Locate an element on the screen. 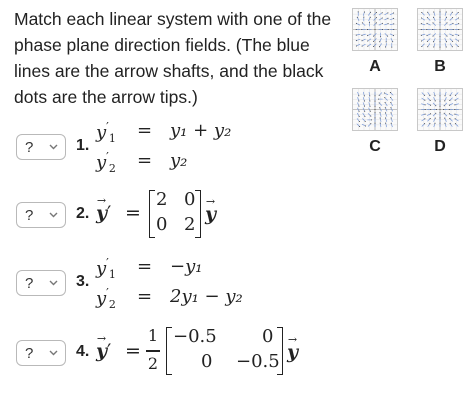 Image resolution: width=474 pixels, height=408 pixels. equation-1-rhs-1: y₁ + y₂ is located at coordinates (201, 130).